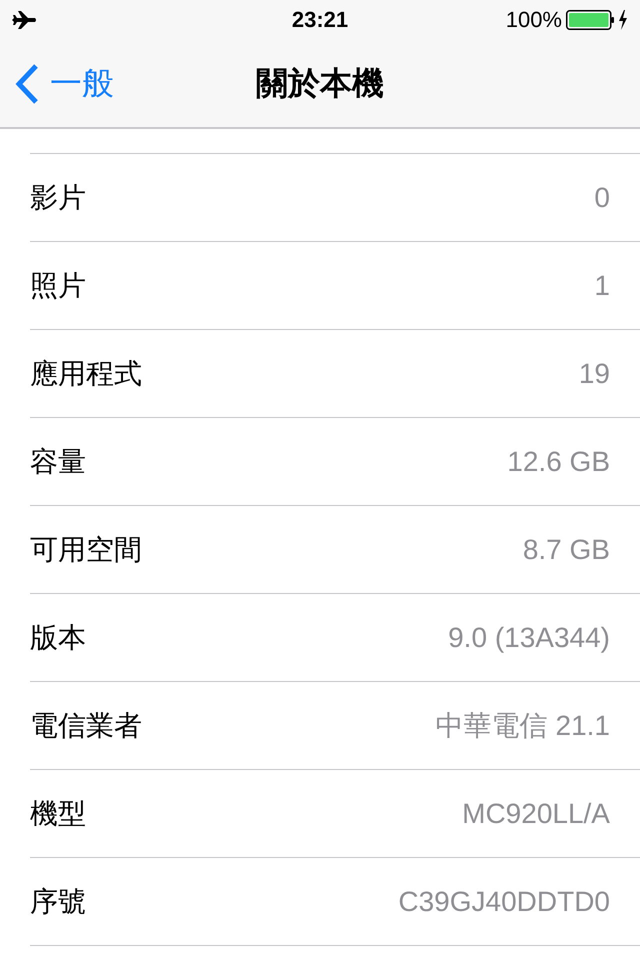 Image resolution: width=640 pixels, height=960 pixels. Describe the element at coordinates (58, 197) in the screenshot. I see `row-label: 影片` at that location.